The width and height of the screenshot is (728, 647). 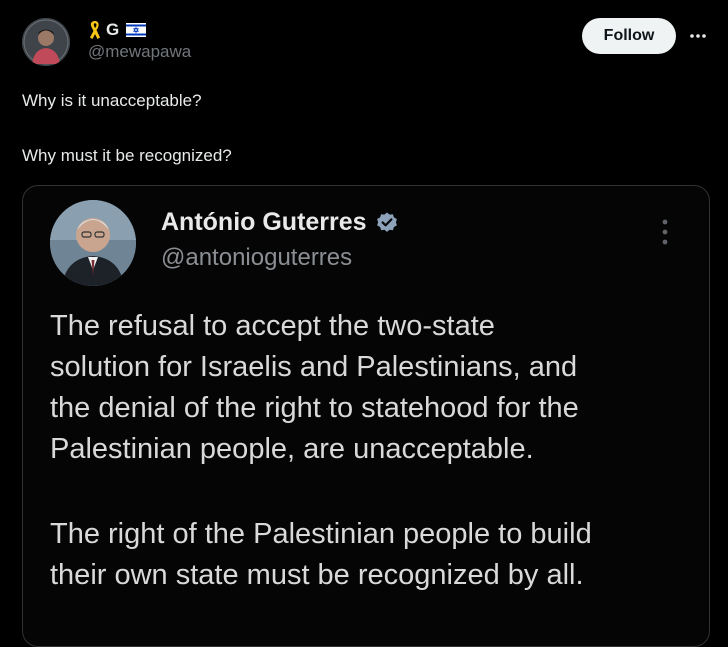 I want to click on yellow-ribbon-icon, so click(x=95, y=30).